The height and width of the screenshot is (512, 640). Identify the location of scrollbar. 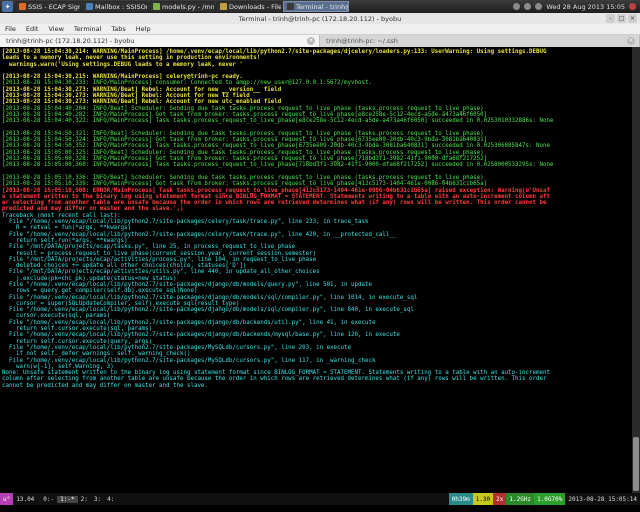
(636, 270).